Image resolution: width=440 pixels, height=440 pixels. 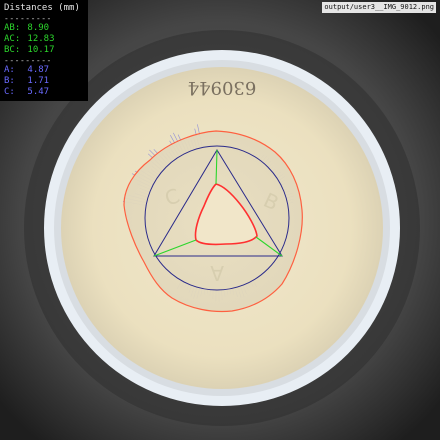 I want to click on edge-row-ac: AC: 12.83, so click(x=44, y=39).